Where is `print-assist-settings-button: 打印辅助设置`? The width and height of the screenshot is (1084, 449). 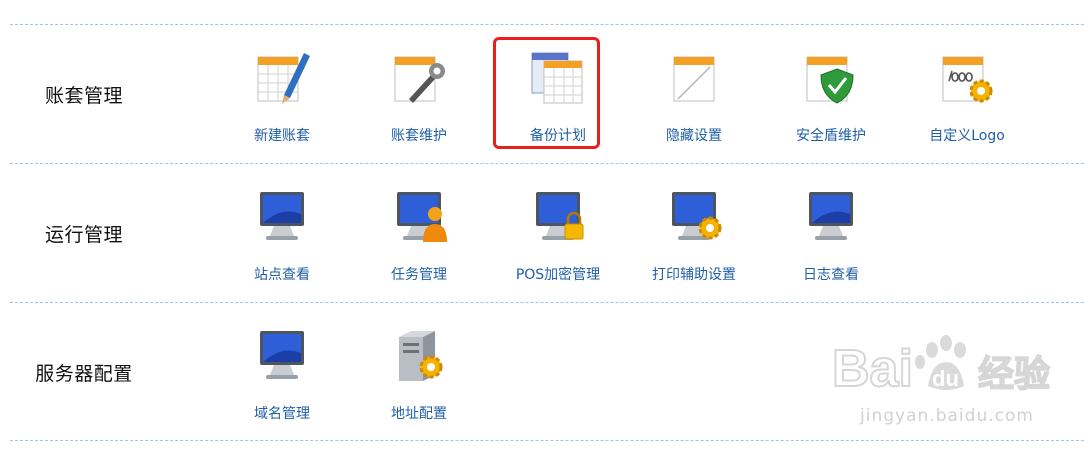 print-assist-settings-button: 打印辅助设置 is located at coordinates (694, 231).